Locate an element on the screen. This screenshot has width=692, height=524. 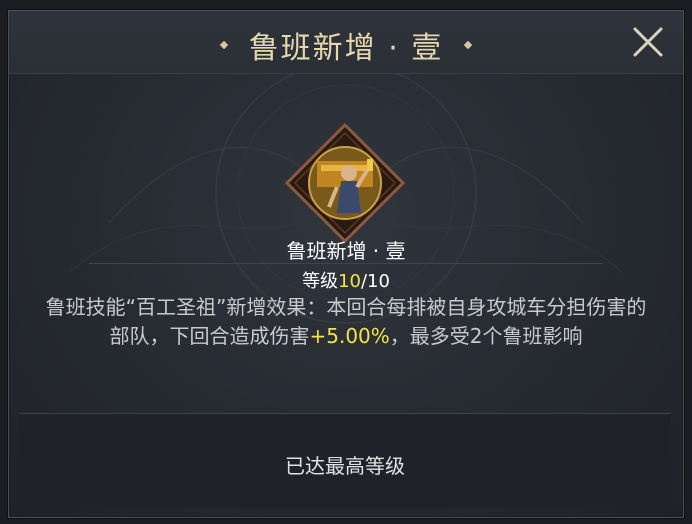
dialog-title: 鲁班新增 · 壹 is located at coordinates (346, 48).